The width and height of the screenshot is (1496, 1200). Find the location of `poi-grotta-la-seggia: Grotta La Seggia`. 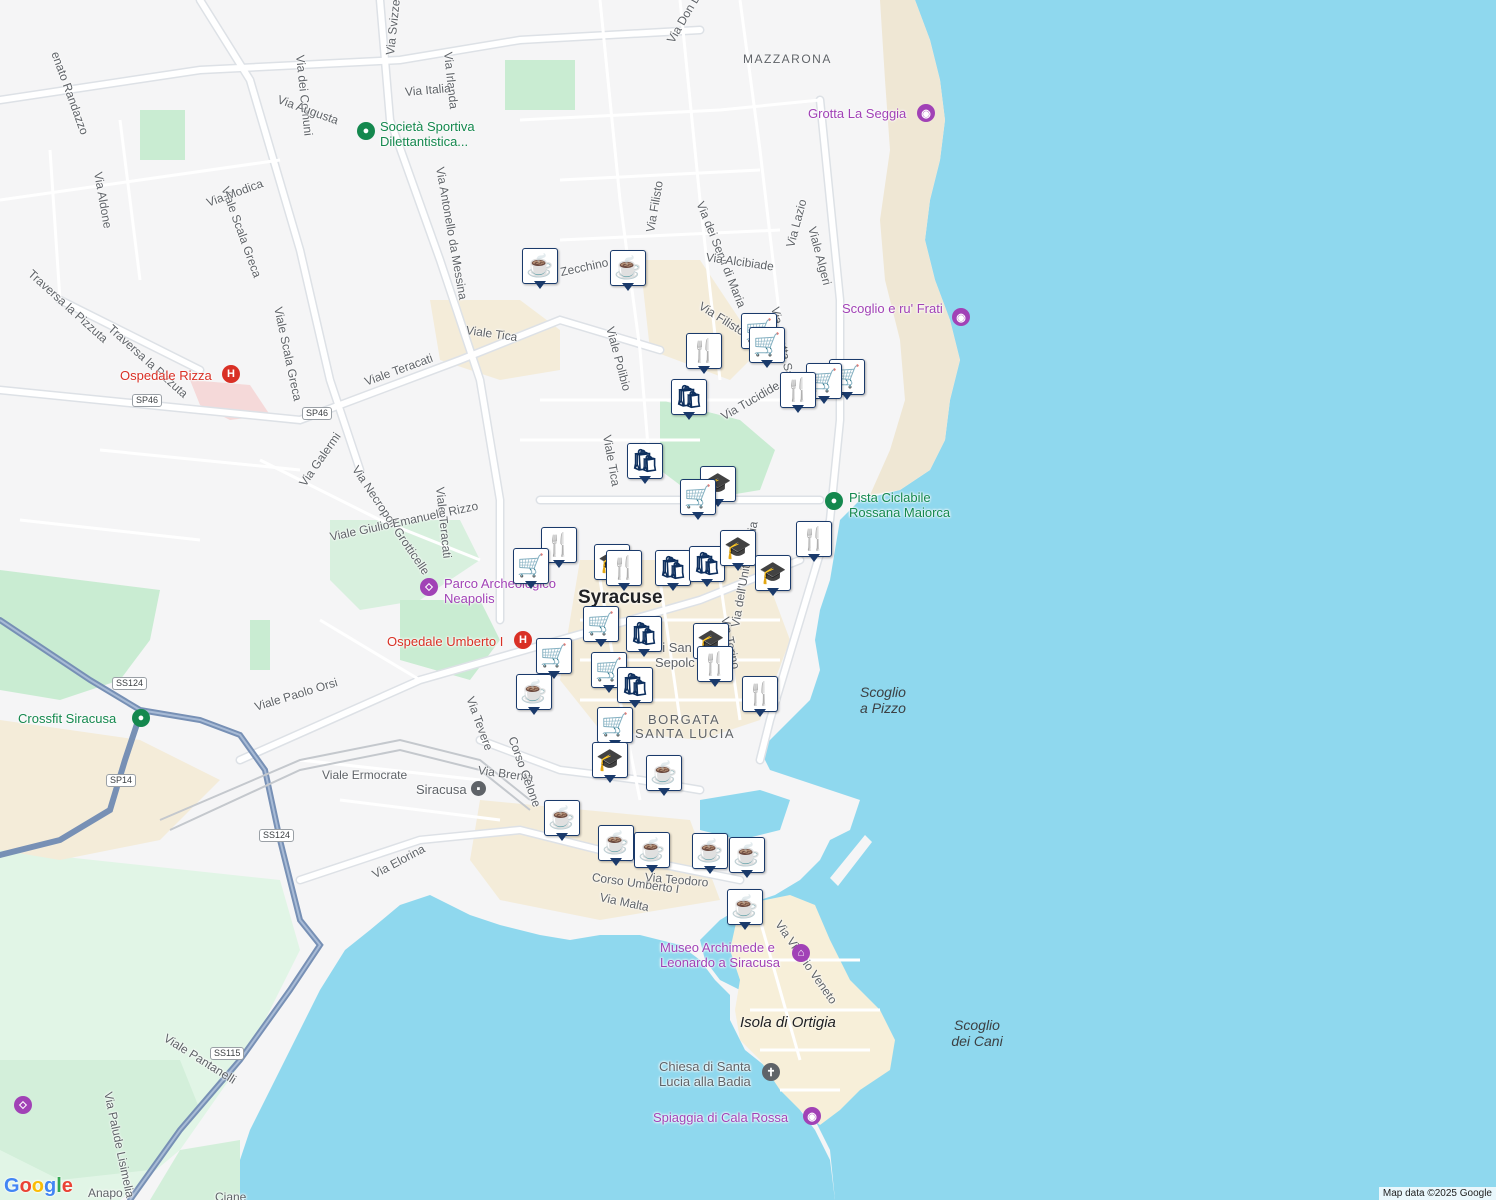

poi-grotta-la-seggia: Grotta La Seggia is located at coordinates (857, 113).